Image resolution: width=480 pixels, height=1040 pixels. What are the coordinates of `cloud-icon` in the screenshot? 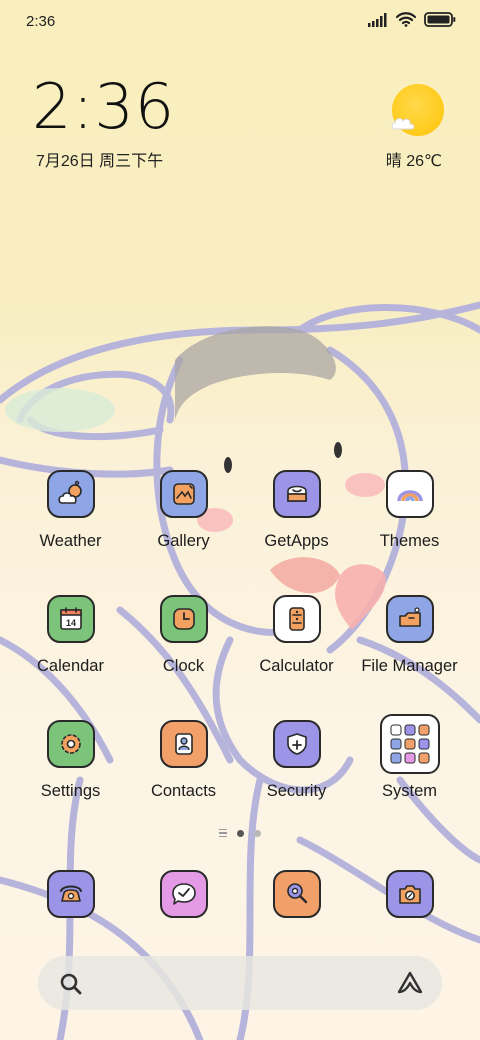 It's located at (403, 124).